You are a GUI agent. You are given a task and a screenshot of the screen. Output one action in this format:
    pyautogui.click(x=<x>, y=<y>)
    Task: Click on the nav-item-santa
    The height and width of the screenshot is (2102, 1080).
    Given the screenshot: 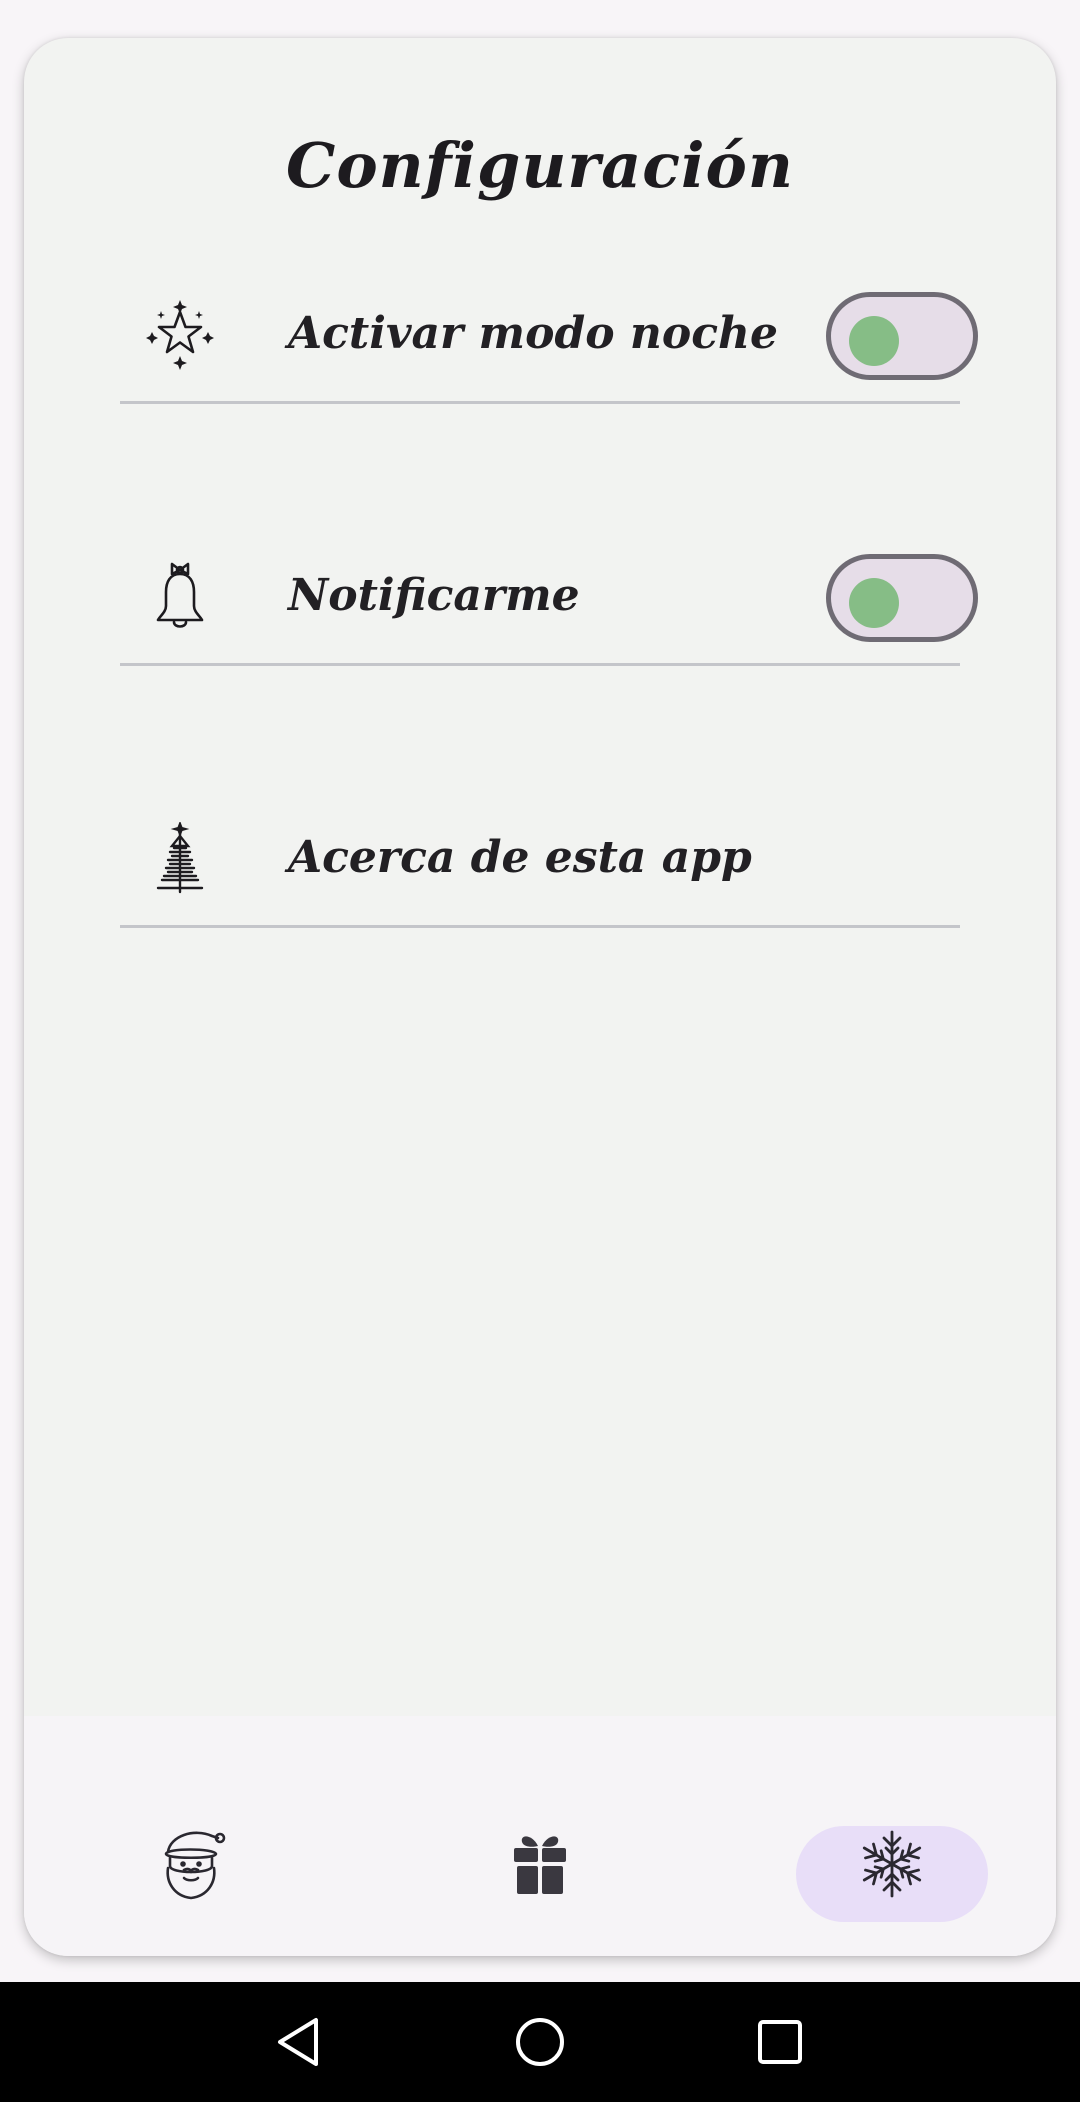 What is the action you would take?
    pyautogui.click(x=192, y=1864)
    